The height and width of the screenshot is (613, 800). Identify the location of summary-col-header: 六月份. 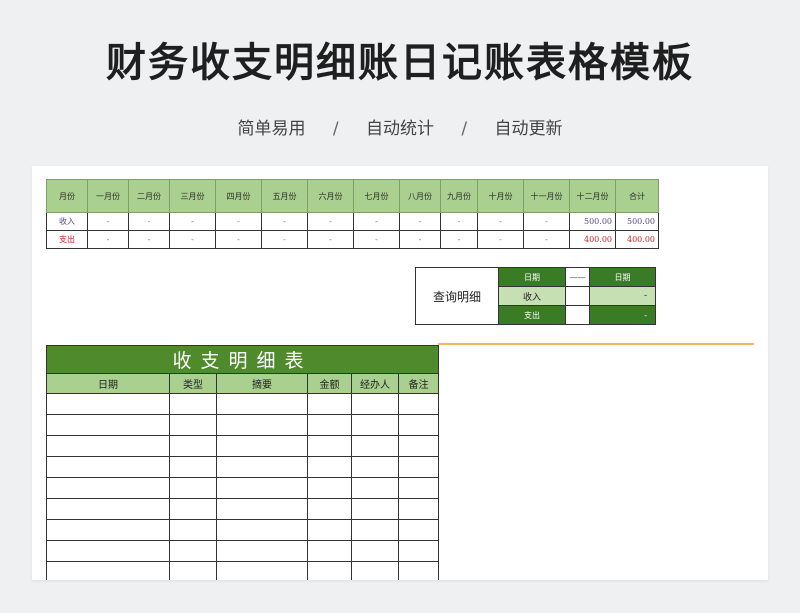
(330, 196).